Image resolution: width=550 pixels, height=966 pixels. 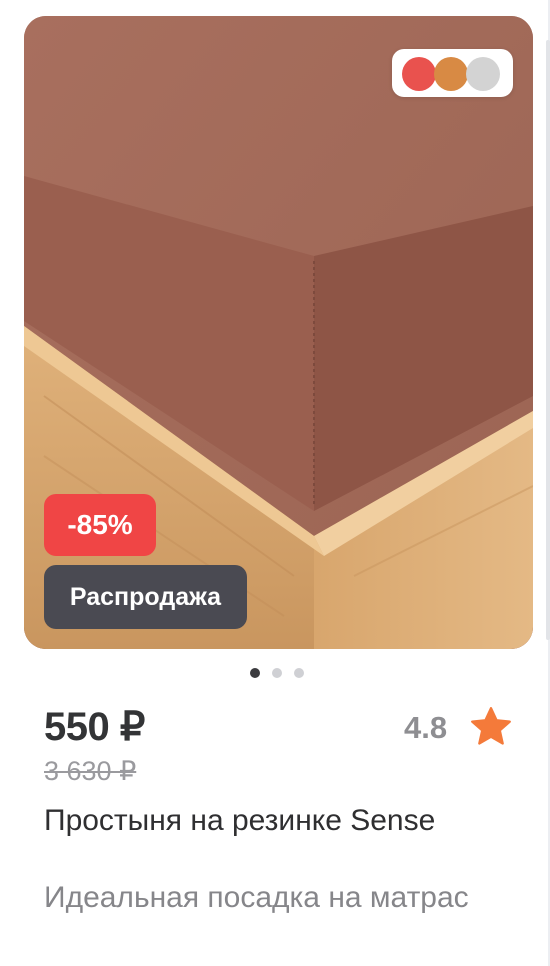 What do you see at coordinates (145, 597) in the screenshot?
I see `sale-badge: Распродажа` at bounding box center [145, 597].